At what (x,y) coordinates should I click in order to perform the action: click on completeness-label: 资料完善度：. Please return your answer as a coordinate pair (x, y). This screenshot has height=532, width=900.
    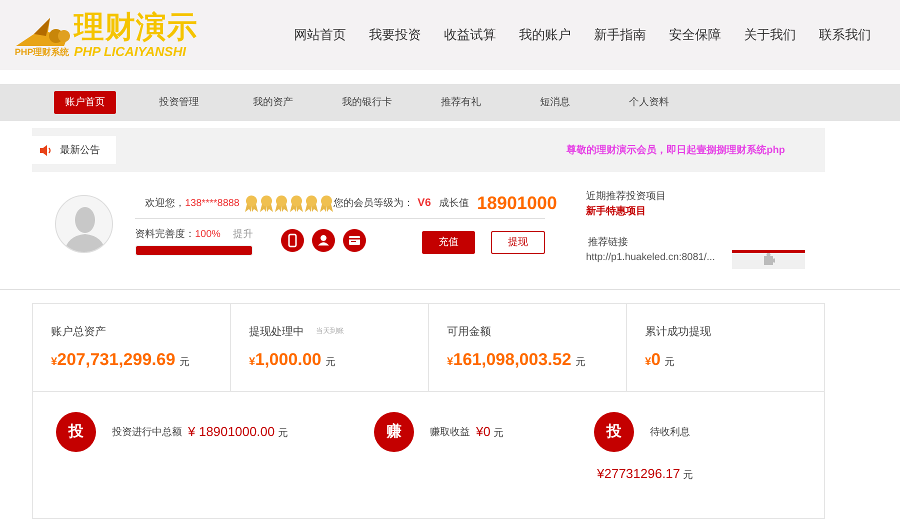
    Looking at the image, I should click on (165, 235).